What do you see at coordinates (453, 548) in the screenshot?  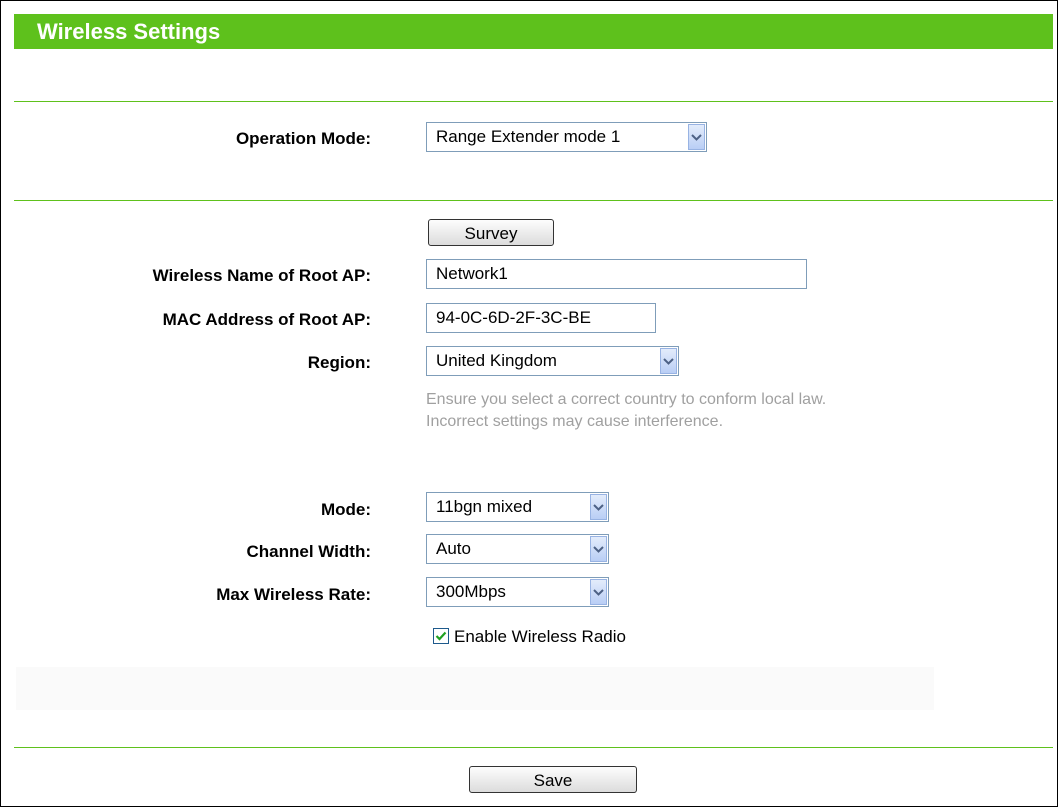 I see `channel-width-value: Auto` at bounding box center [453, 548].